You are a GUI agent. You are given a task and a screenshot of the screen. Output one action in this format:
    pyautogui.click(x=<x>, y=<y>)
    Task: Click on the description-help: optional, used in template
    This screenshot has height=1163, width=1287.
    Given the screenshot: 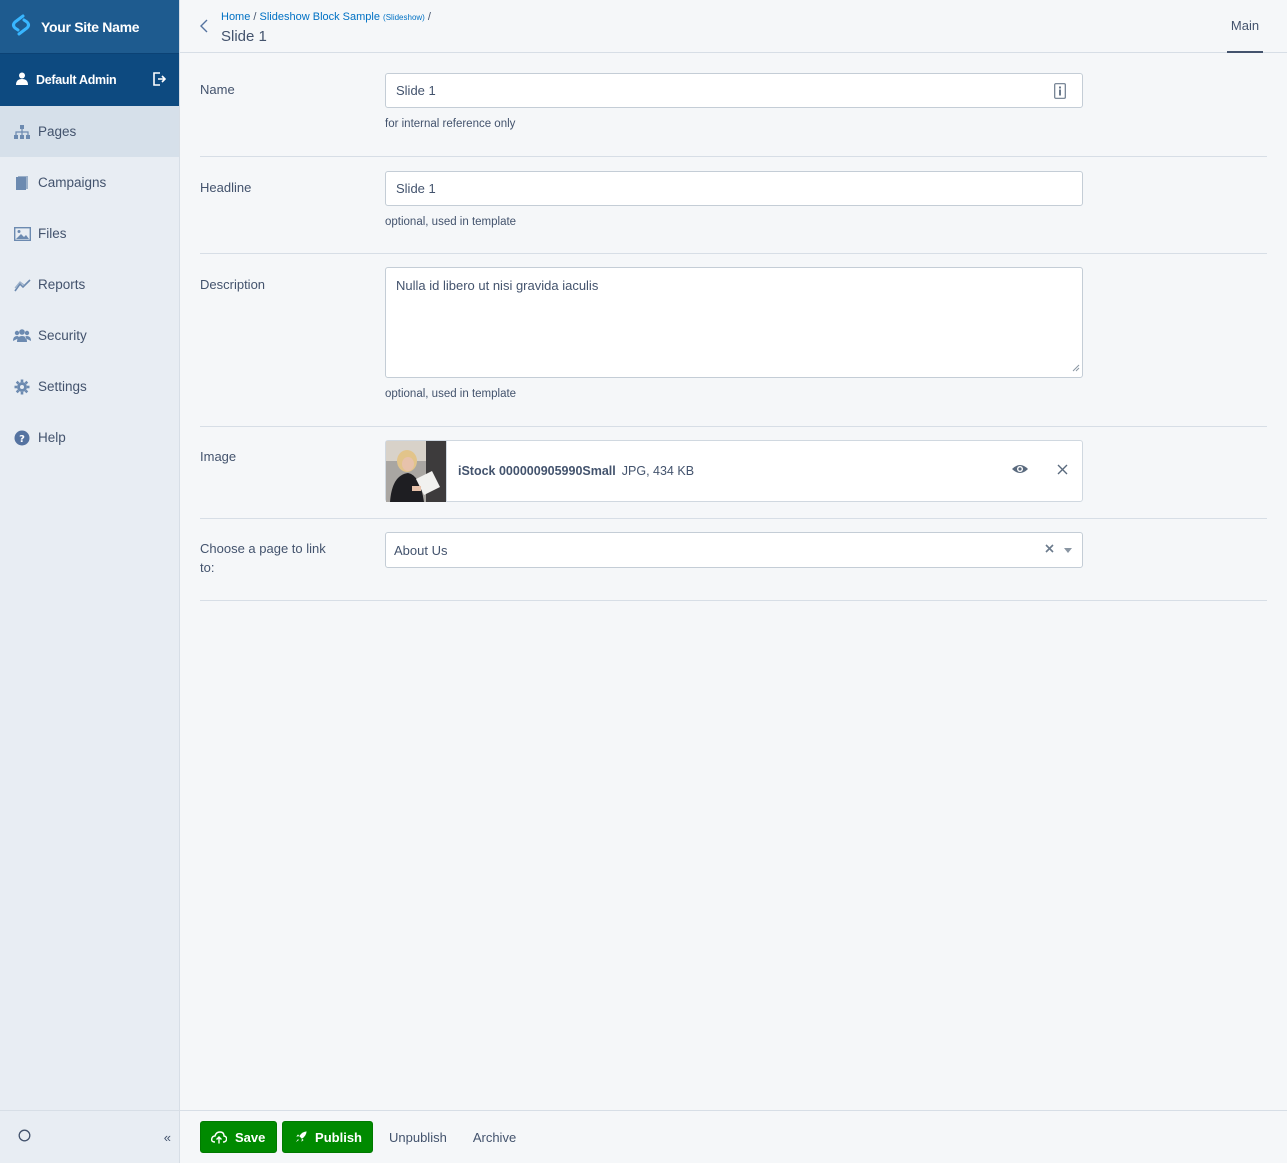 What is the action you would take?
    pyautogui.click(x=451, y=394)
    